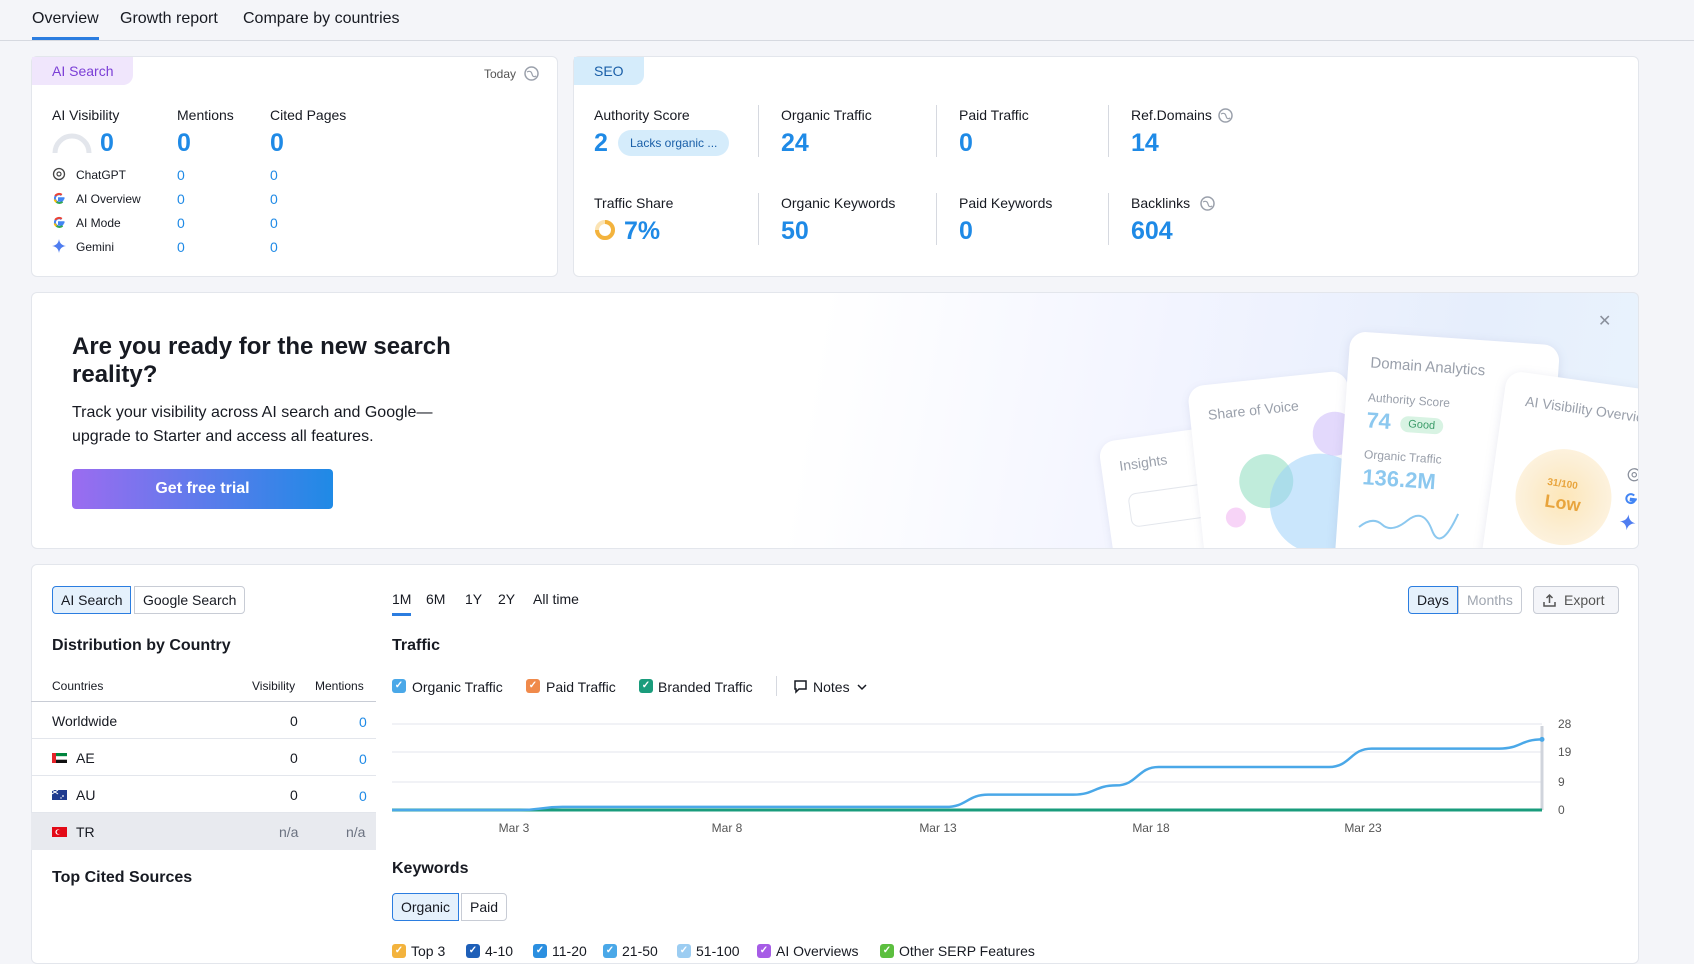  What do you see at coordinates (86, 795) in the screenshot?
I see `country-name: AU` at bounding box center [86, 795].